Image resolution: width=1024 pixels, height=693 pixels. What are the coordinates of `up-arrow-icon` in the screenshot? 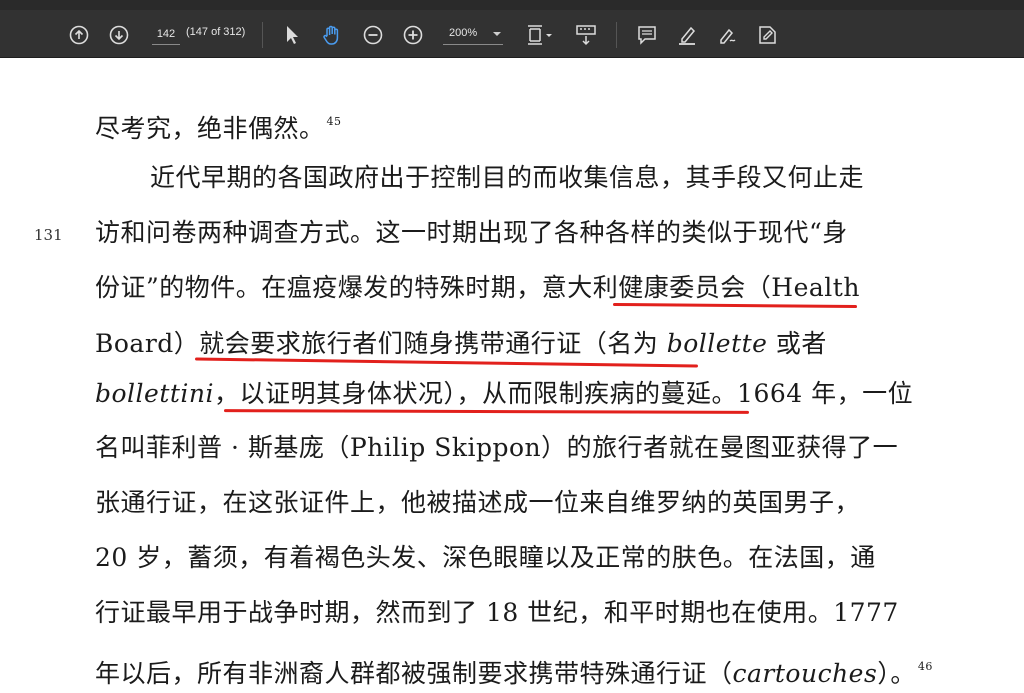 It's located at (79, 35).